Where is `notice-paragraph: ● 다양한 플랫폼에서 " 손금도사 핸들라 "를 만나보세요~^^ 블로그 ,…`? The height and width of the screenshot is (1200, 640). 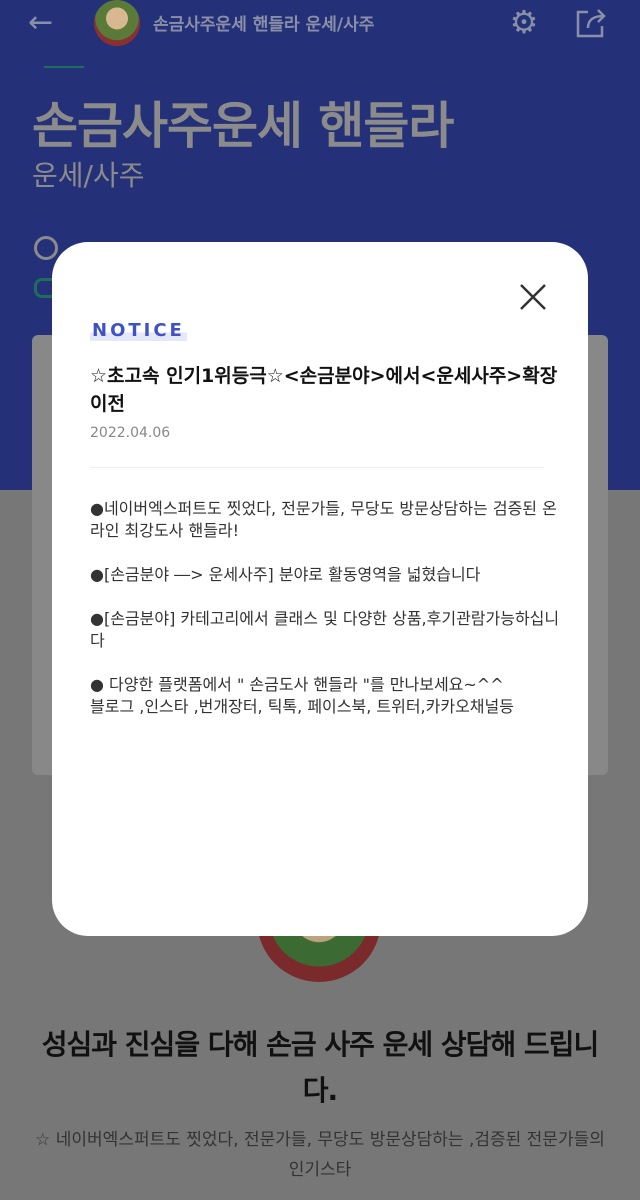
notice-paragraph: ● 다양한 플랫폼에서 " 손금도사 핸들라 "를 만나보세요~^^ 블로그 ,… is located at coordinates (302, 695).